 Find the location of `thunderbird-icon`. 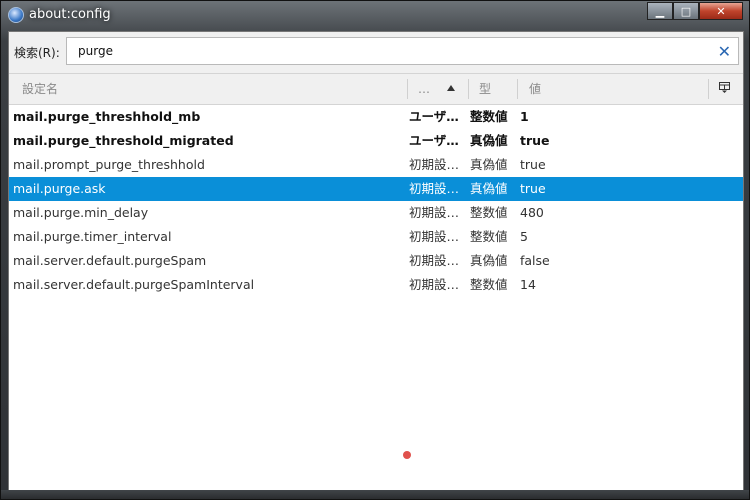

thunderbird-icon is located at coordinates (16, 15).